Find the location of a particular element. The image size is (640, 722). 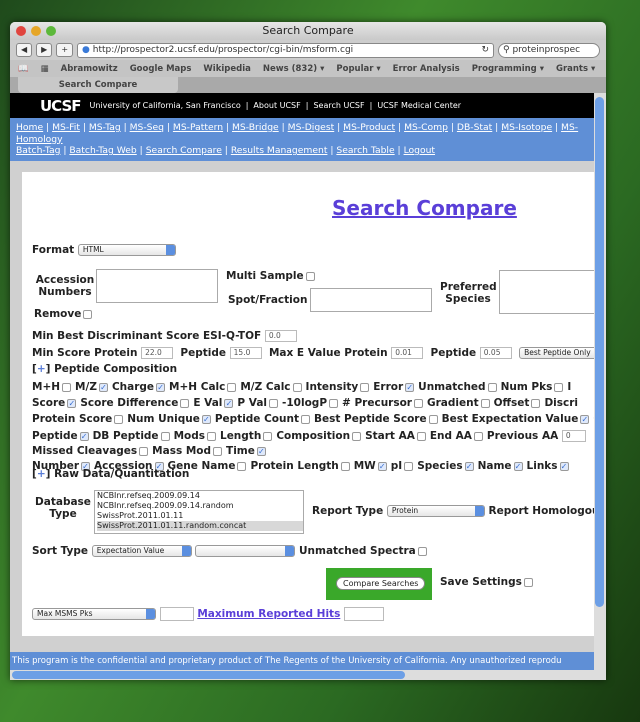

close-button is located at coordinates (21, 31).